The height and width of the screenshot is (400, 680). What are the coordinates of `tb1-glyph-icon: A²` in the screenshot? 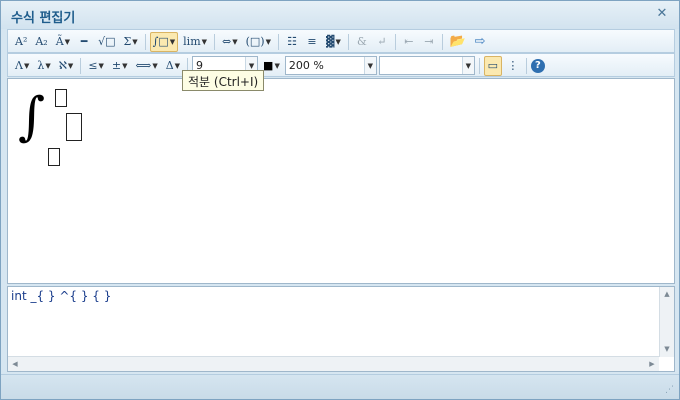 It's located at (21, 41).